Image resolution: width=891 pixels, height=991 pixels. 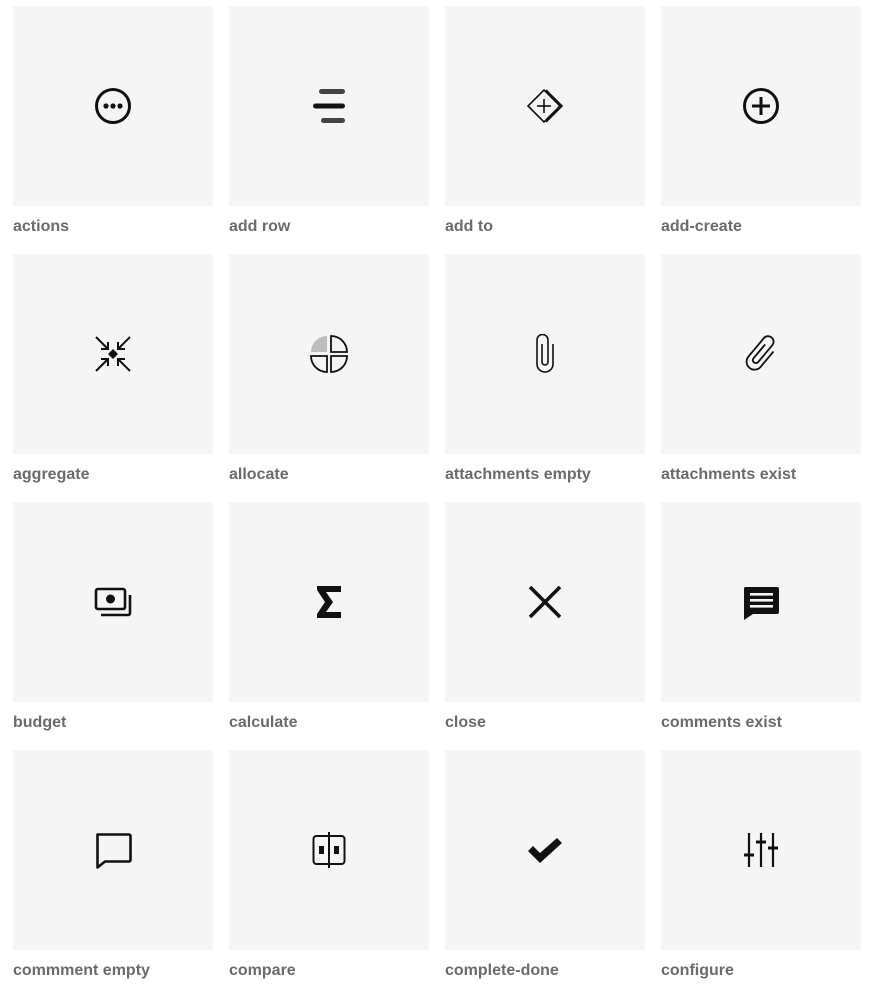 I want to click on add-to-icon, so click(x=545, y=106).